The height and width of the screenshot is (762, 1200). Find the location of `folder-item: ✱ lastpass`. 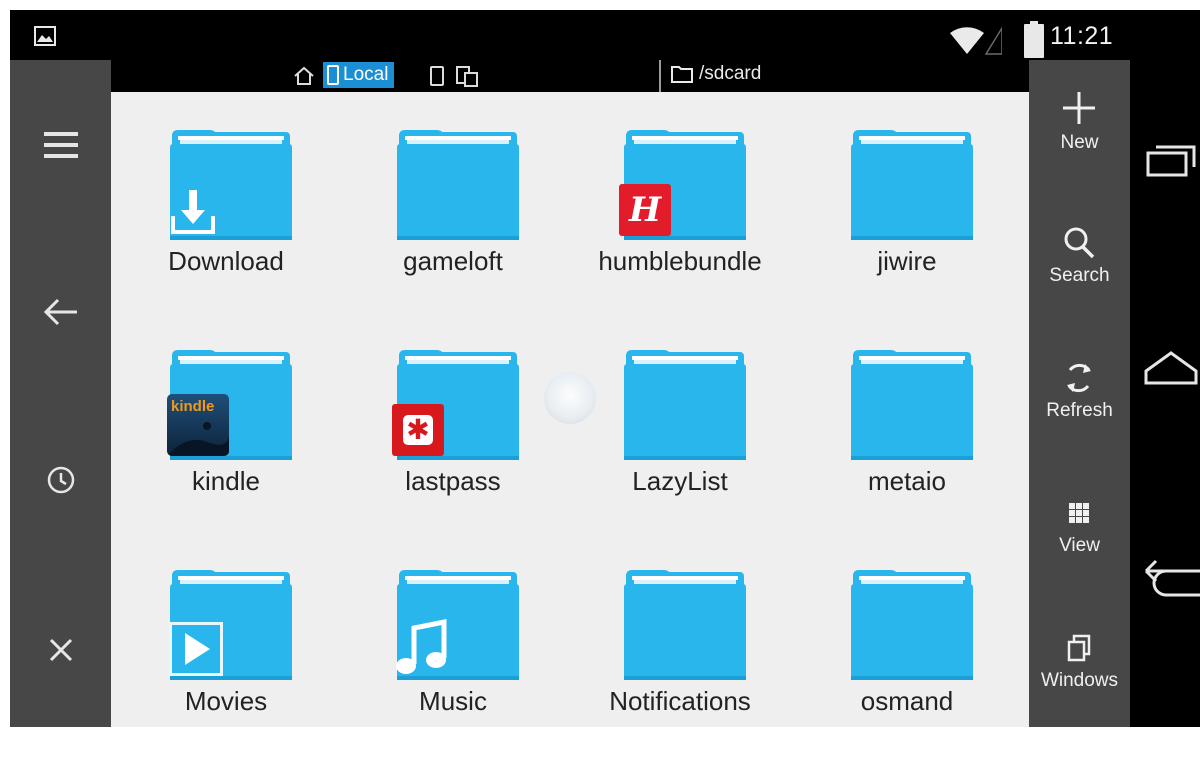

folder-item: ✱ lastpass is located at coordinates (453, 442).